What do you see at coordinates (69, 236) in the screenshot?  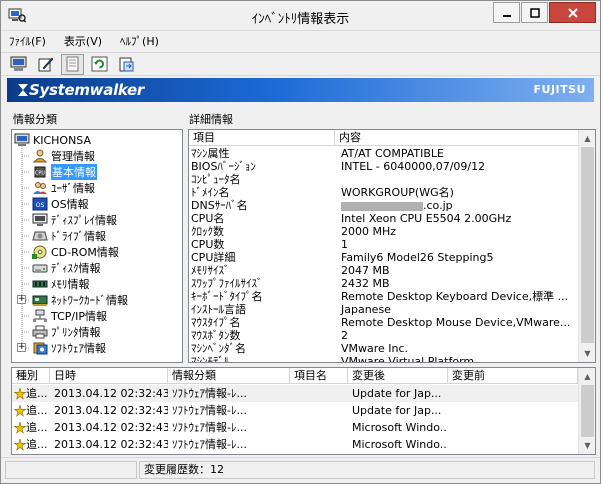 I see `tree-item-drive: ﾄﾞﾗｲﾌﾞ情報` at bounding box center [69, 236].